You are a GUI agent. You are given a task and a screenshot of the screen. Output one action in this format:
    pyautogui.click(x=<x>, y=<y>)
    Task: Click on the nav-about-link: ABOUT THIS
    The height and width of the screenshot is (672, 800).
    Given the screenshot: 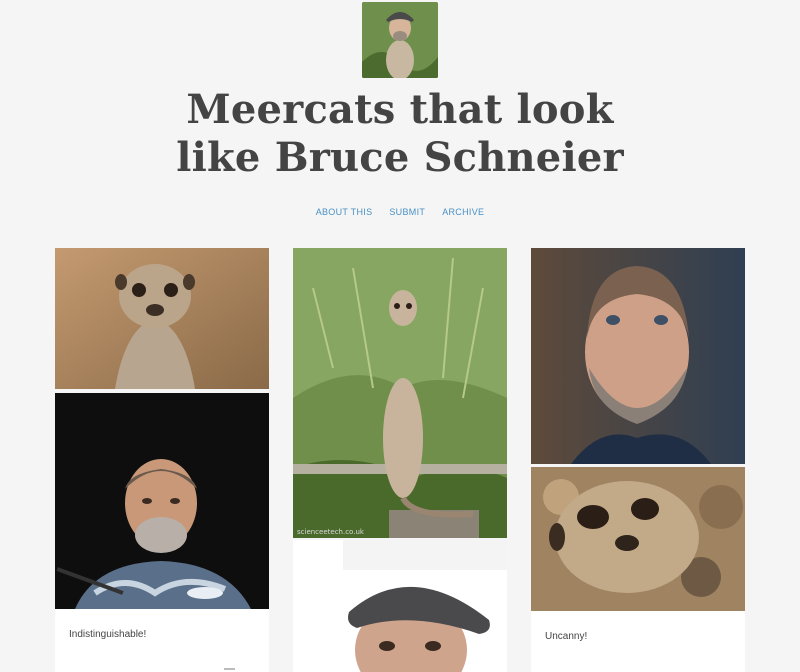 What is the action you would take?
    pyautogui.click(x=344, y=212)
    